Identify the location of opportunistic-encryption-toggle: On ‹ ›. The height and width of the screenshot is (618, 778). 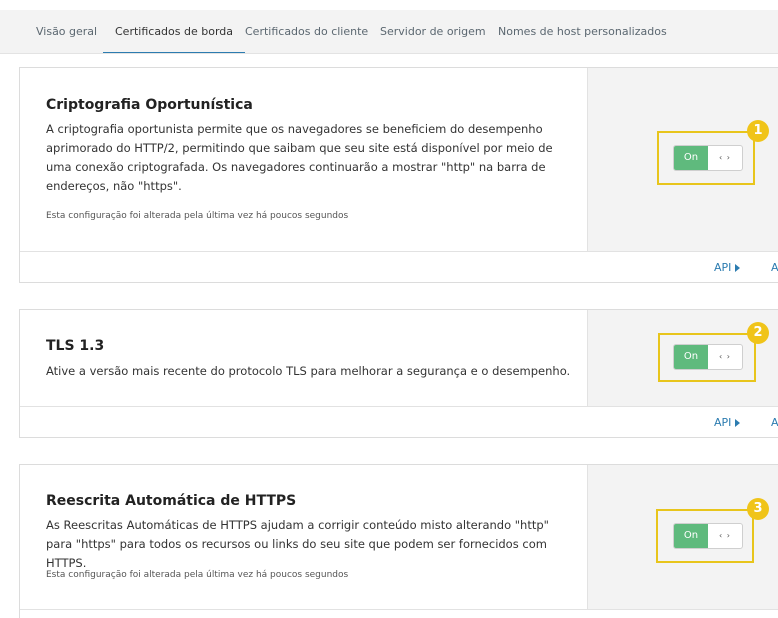
(708, 158).